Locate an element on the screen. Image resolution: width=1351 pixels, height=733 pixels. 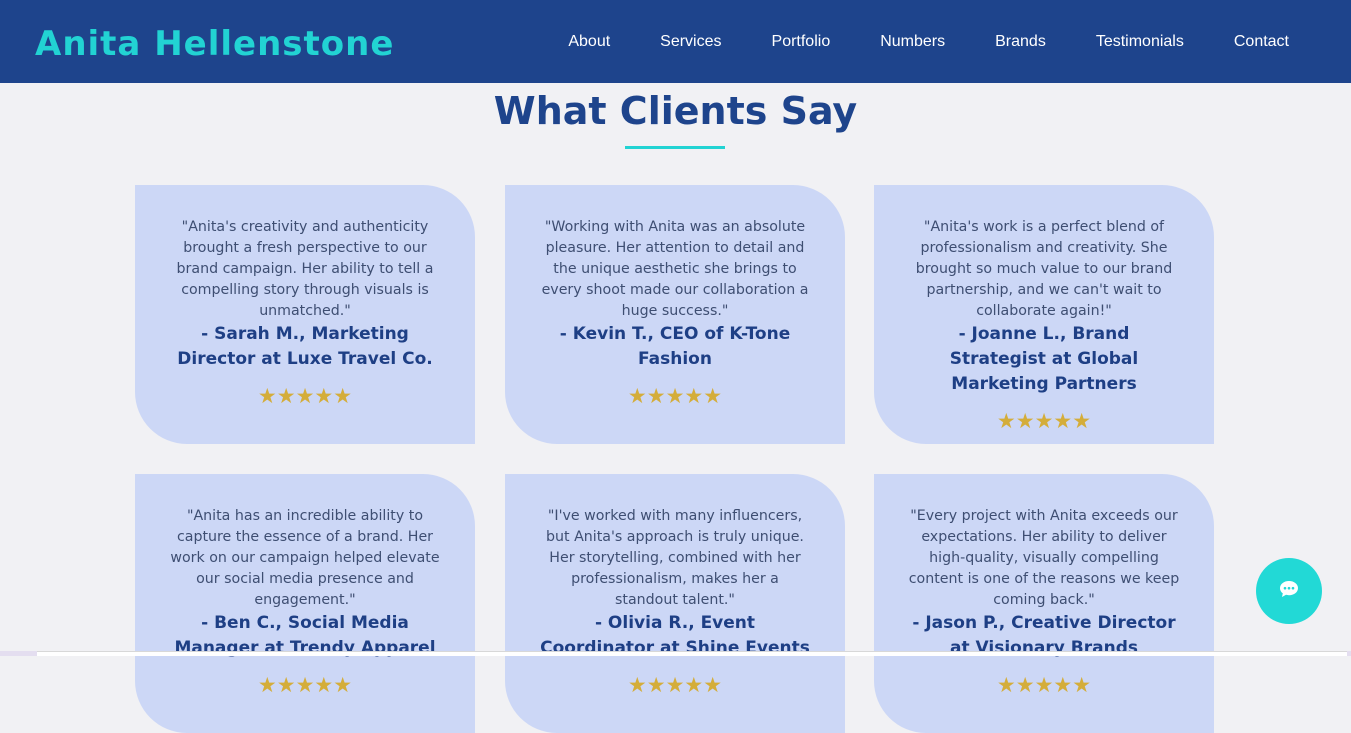
nav-link-services: Services is located at coordinates (690, 42).